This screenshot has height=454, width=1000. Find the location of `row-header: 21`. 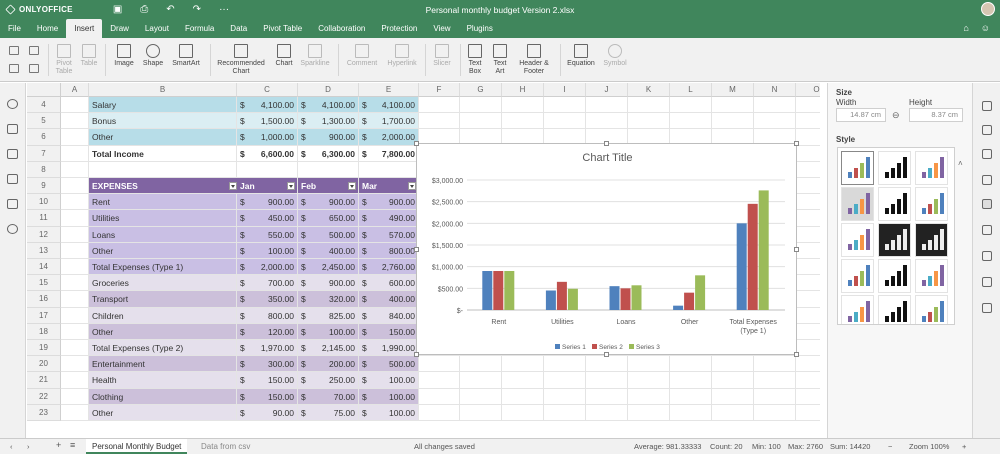

row-header: 21 is located at coordinates (44, 380).